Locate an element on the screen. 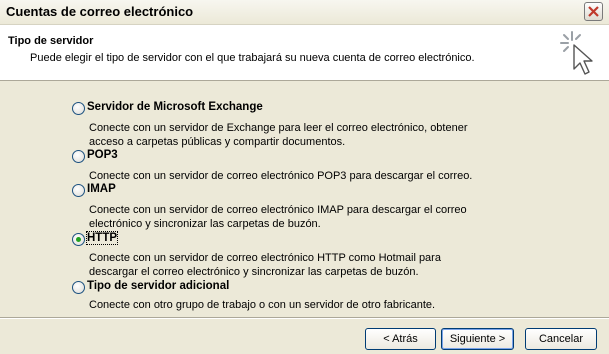 The image size is (609, 354). page-title: Tipo de servidor is located at coordinates (51, 41).